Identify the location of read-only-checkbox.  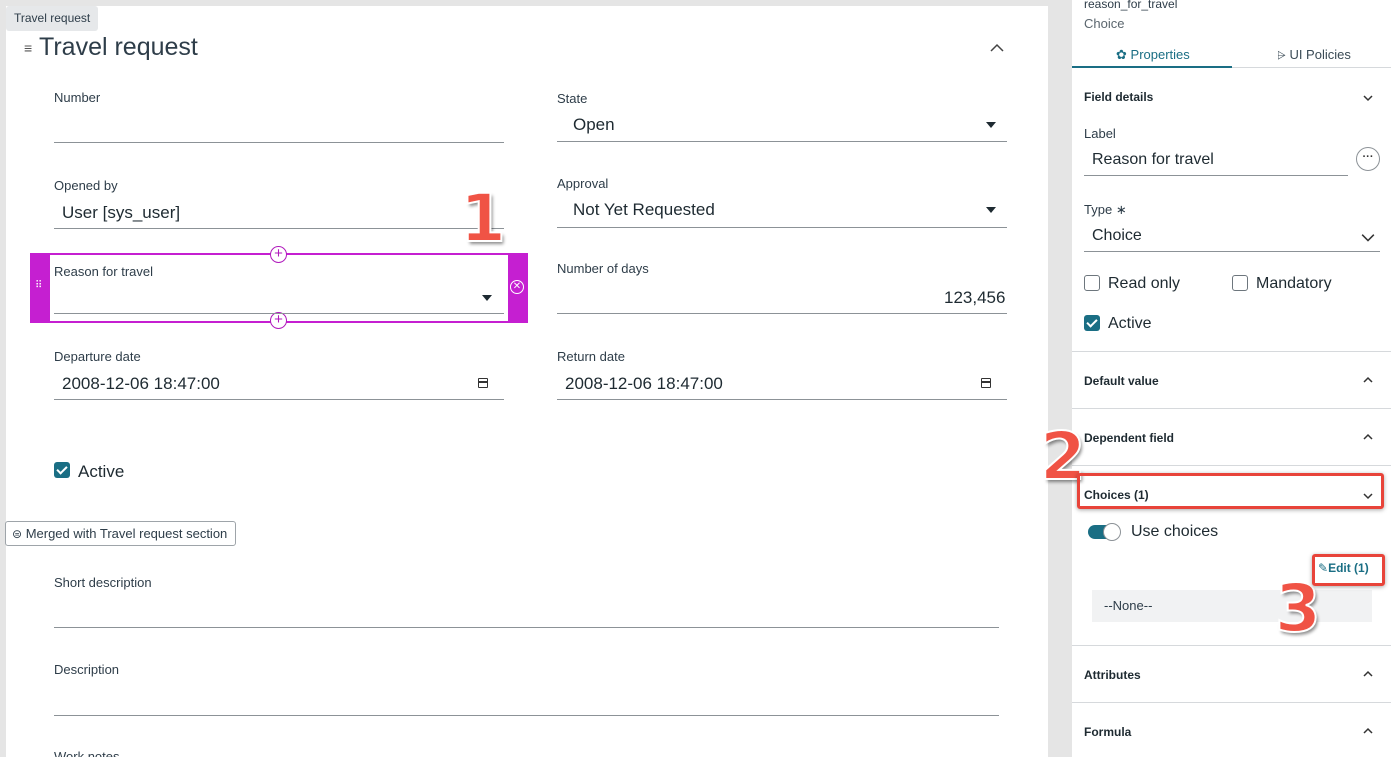
(1092, 283).